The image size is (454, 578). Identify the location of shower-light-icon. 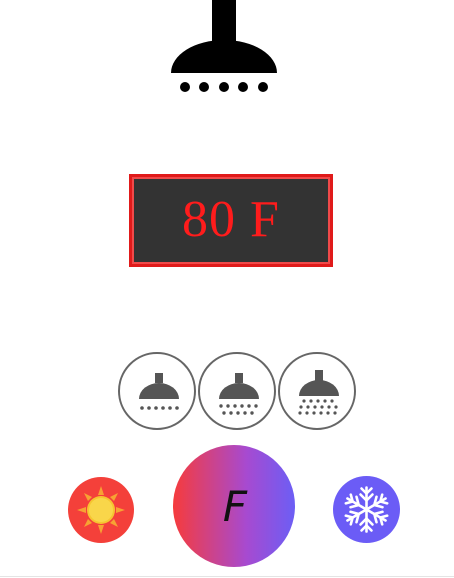
(159, 391).